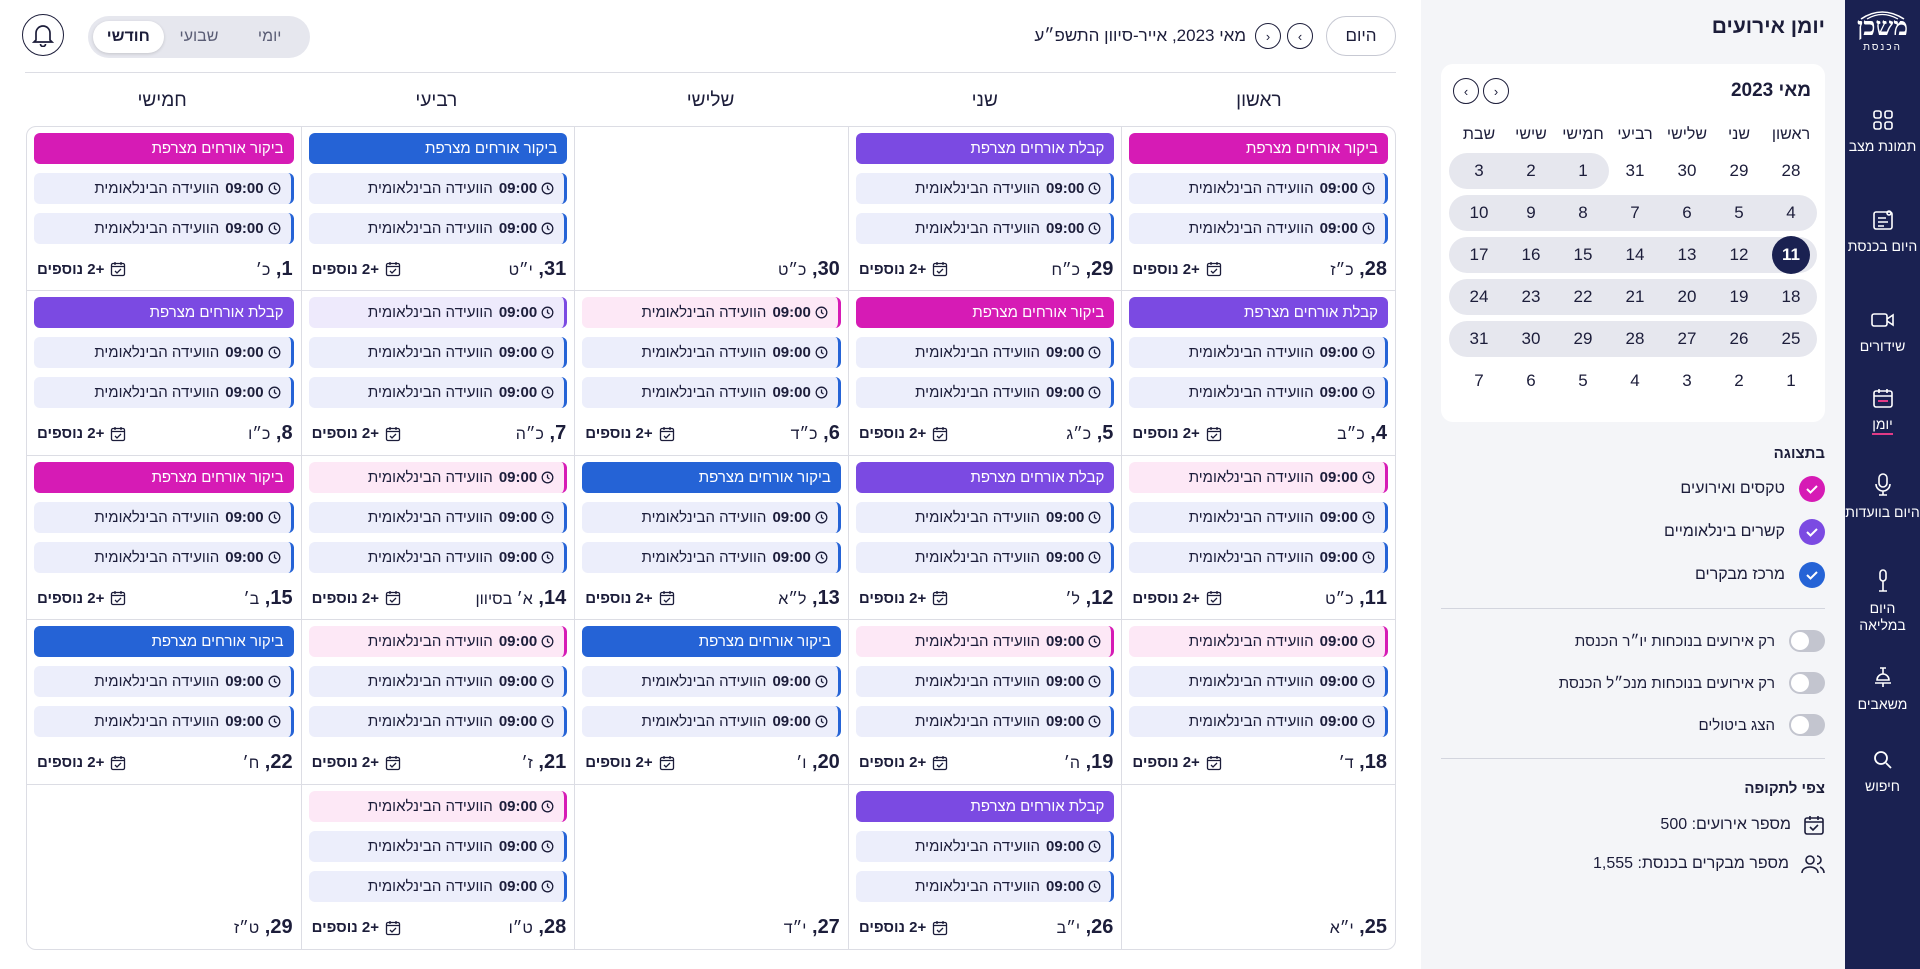  Describe the element at coordinates (1300, 36) in the screenshot. I see `prev-period-button: ›` at that location.